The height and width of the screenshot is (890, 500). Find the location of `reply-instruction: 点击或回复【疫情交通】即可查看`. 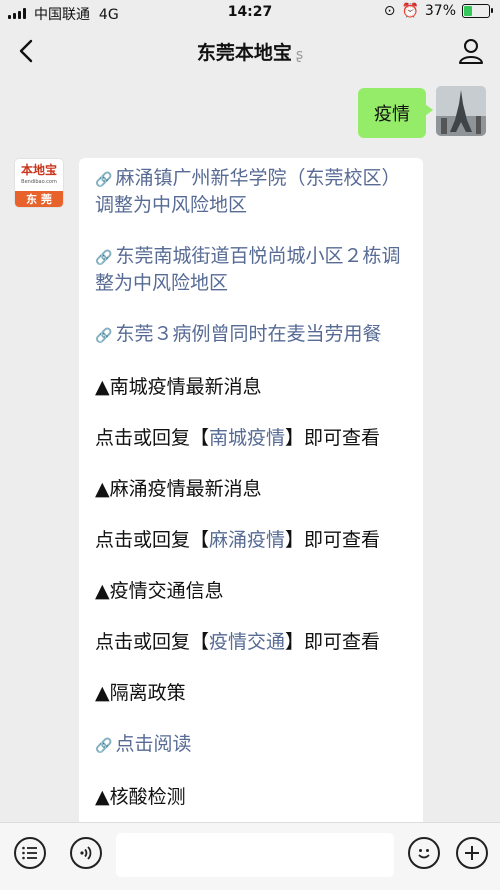

reply-instruction: 点击或回复【疫情交通】即可查看 is located at coordinates (251, 642).